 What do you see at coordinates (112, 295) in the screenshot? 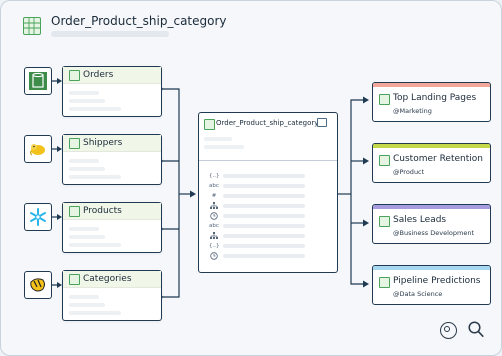
I see `source-table-card: Categories` at bounding box center [112, 295].